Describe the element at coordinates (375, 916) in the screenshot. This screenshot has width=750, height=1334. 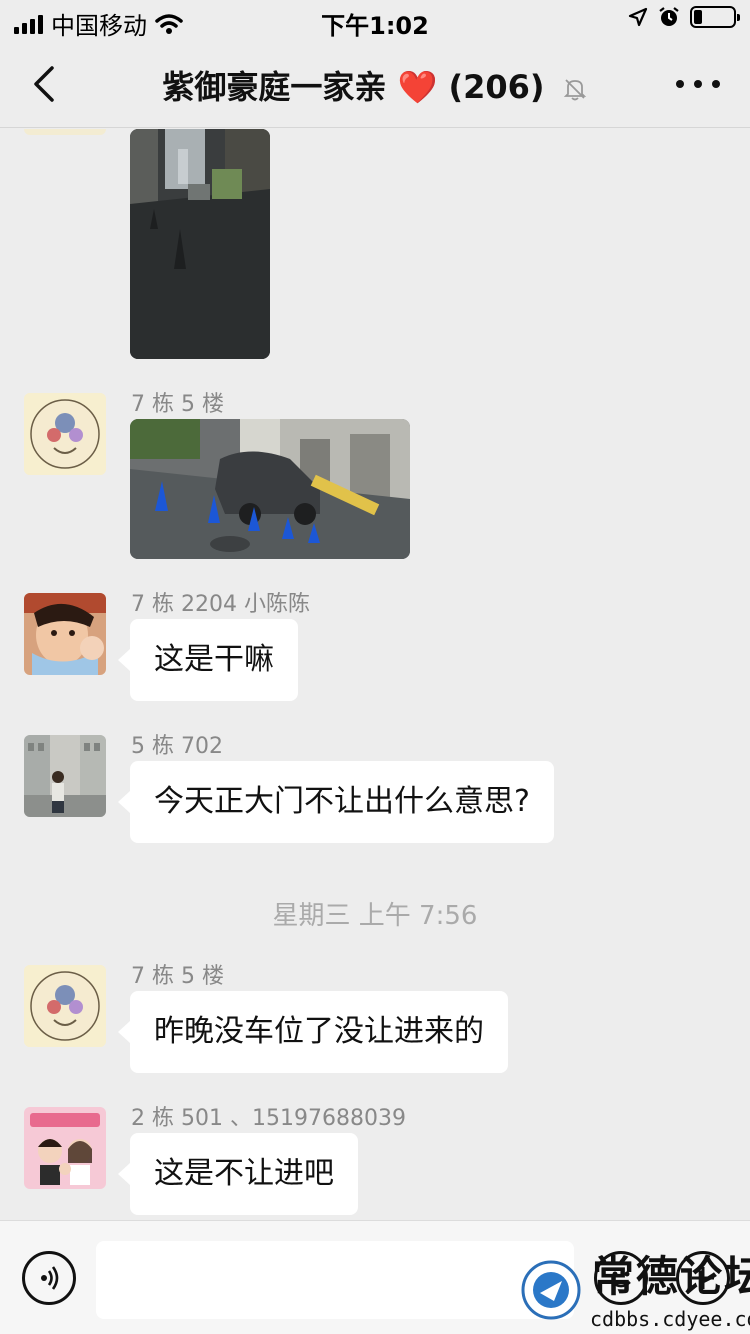
I see `time-divider: 星期三 上午 7:56` at that location.